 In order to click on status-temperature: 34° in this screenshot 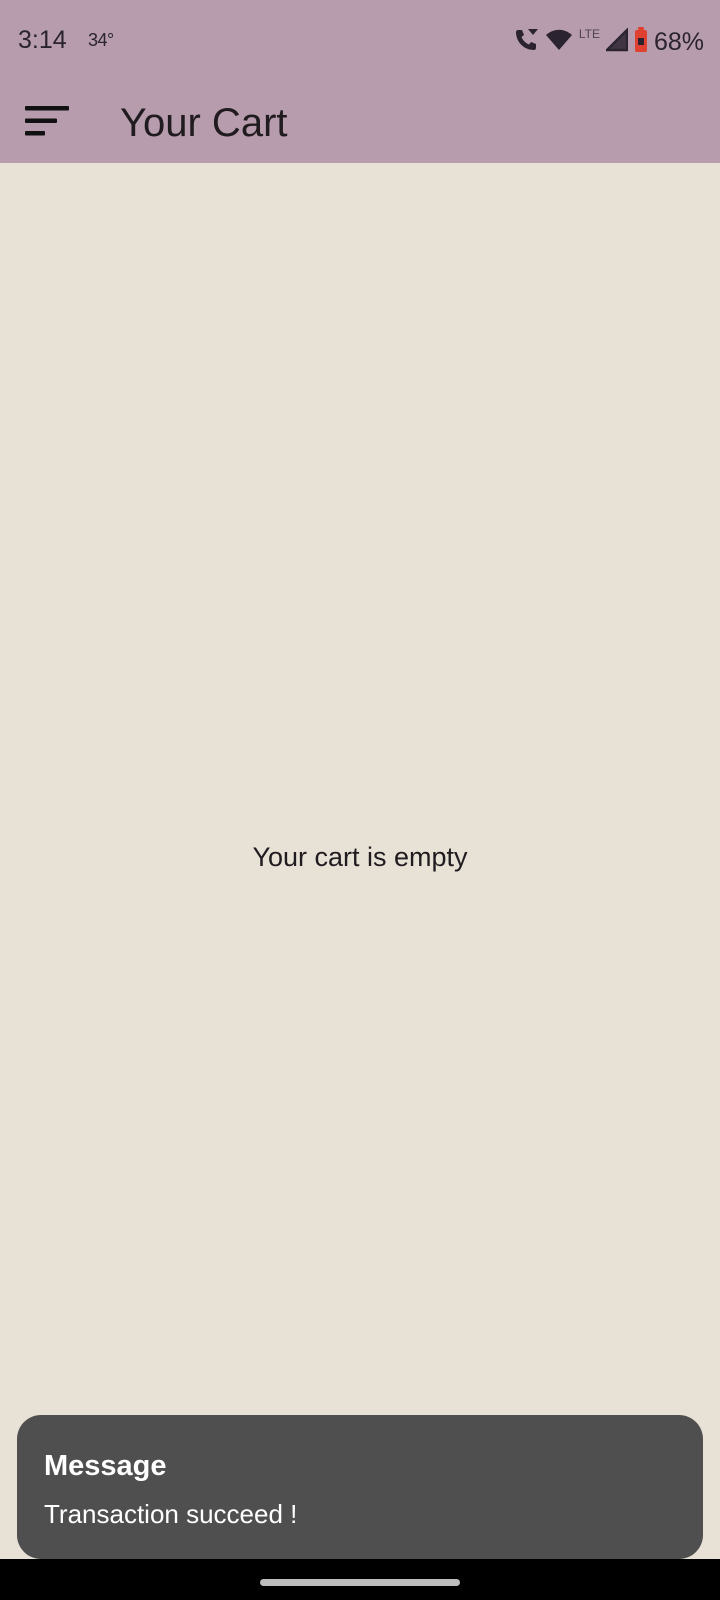, I will do `click(101, 40)`.